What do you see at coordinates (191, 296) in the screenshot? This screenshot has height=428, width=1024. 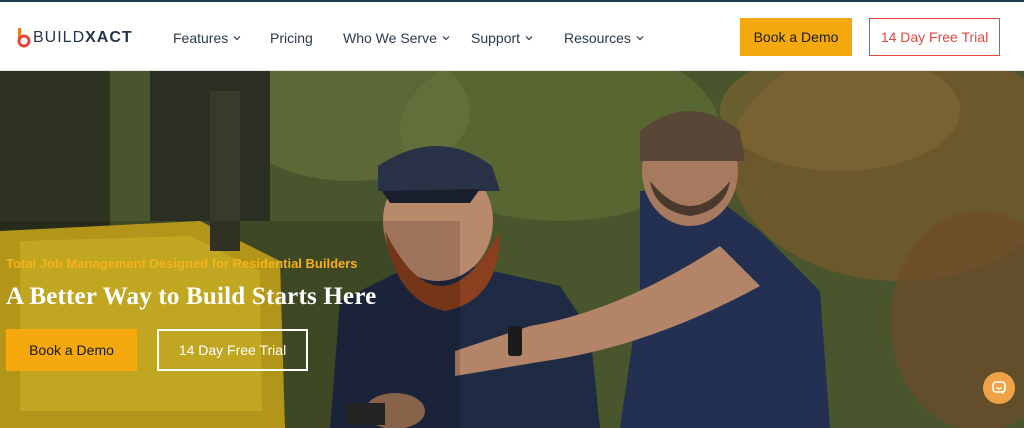 I see `hero-headline: A Better Way to Build Starts Here` at bounding box center [191, 296].